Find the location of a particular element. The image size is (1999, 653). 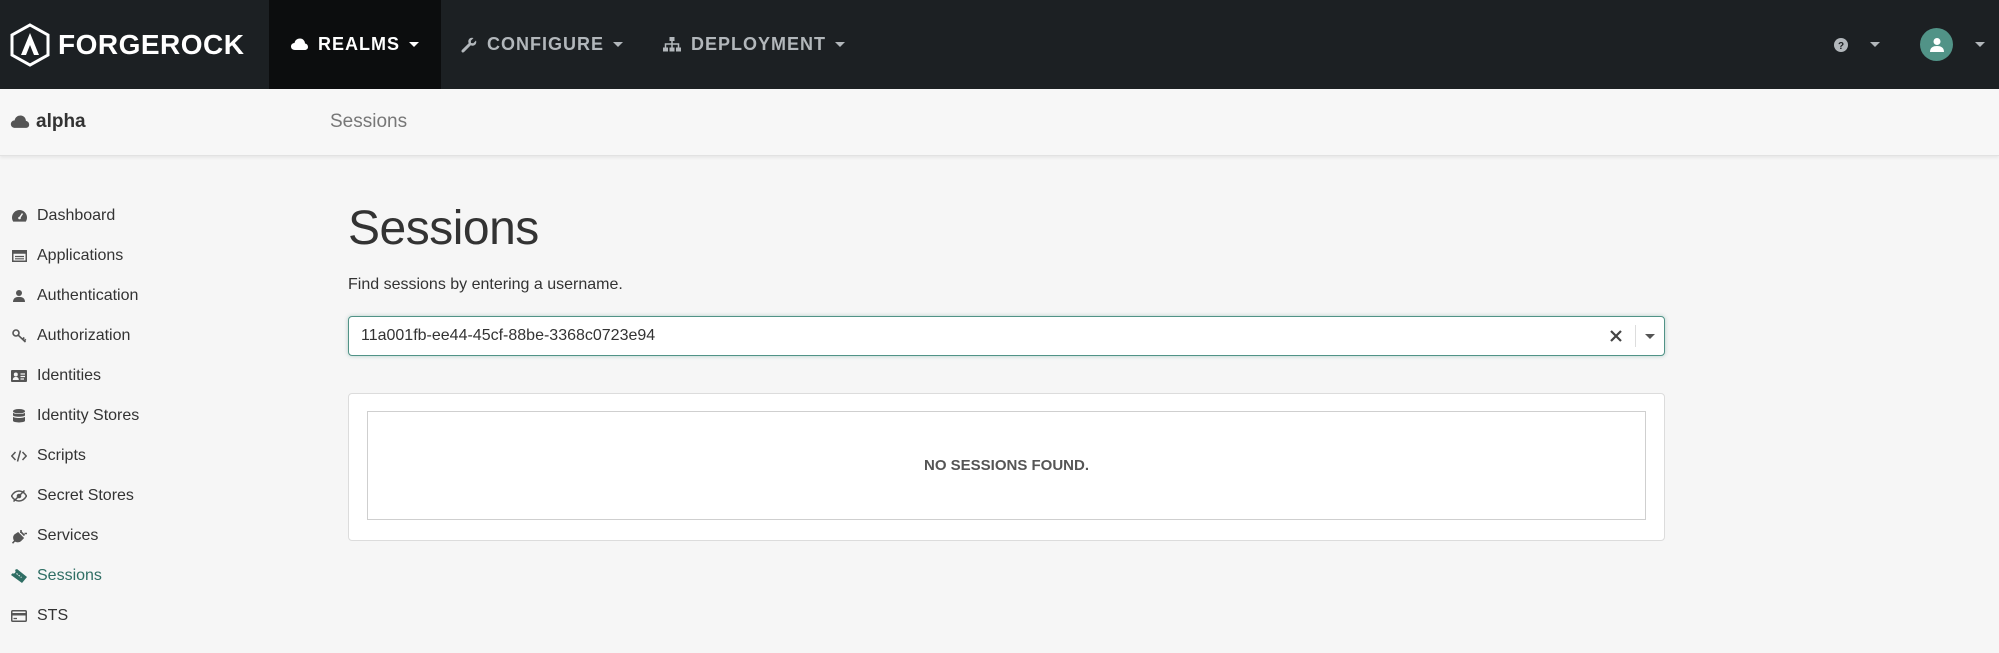

avatar is located at coordinates (1936, 44).